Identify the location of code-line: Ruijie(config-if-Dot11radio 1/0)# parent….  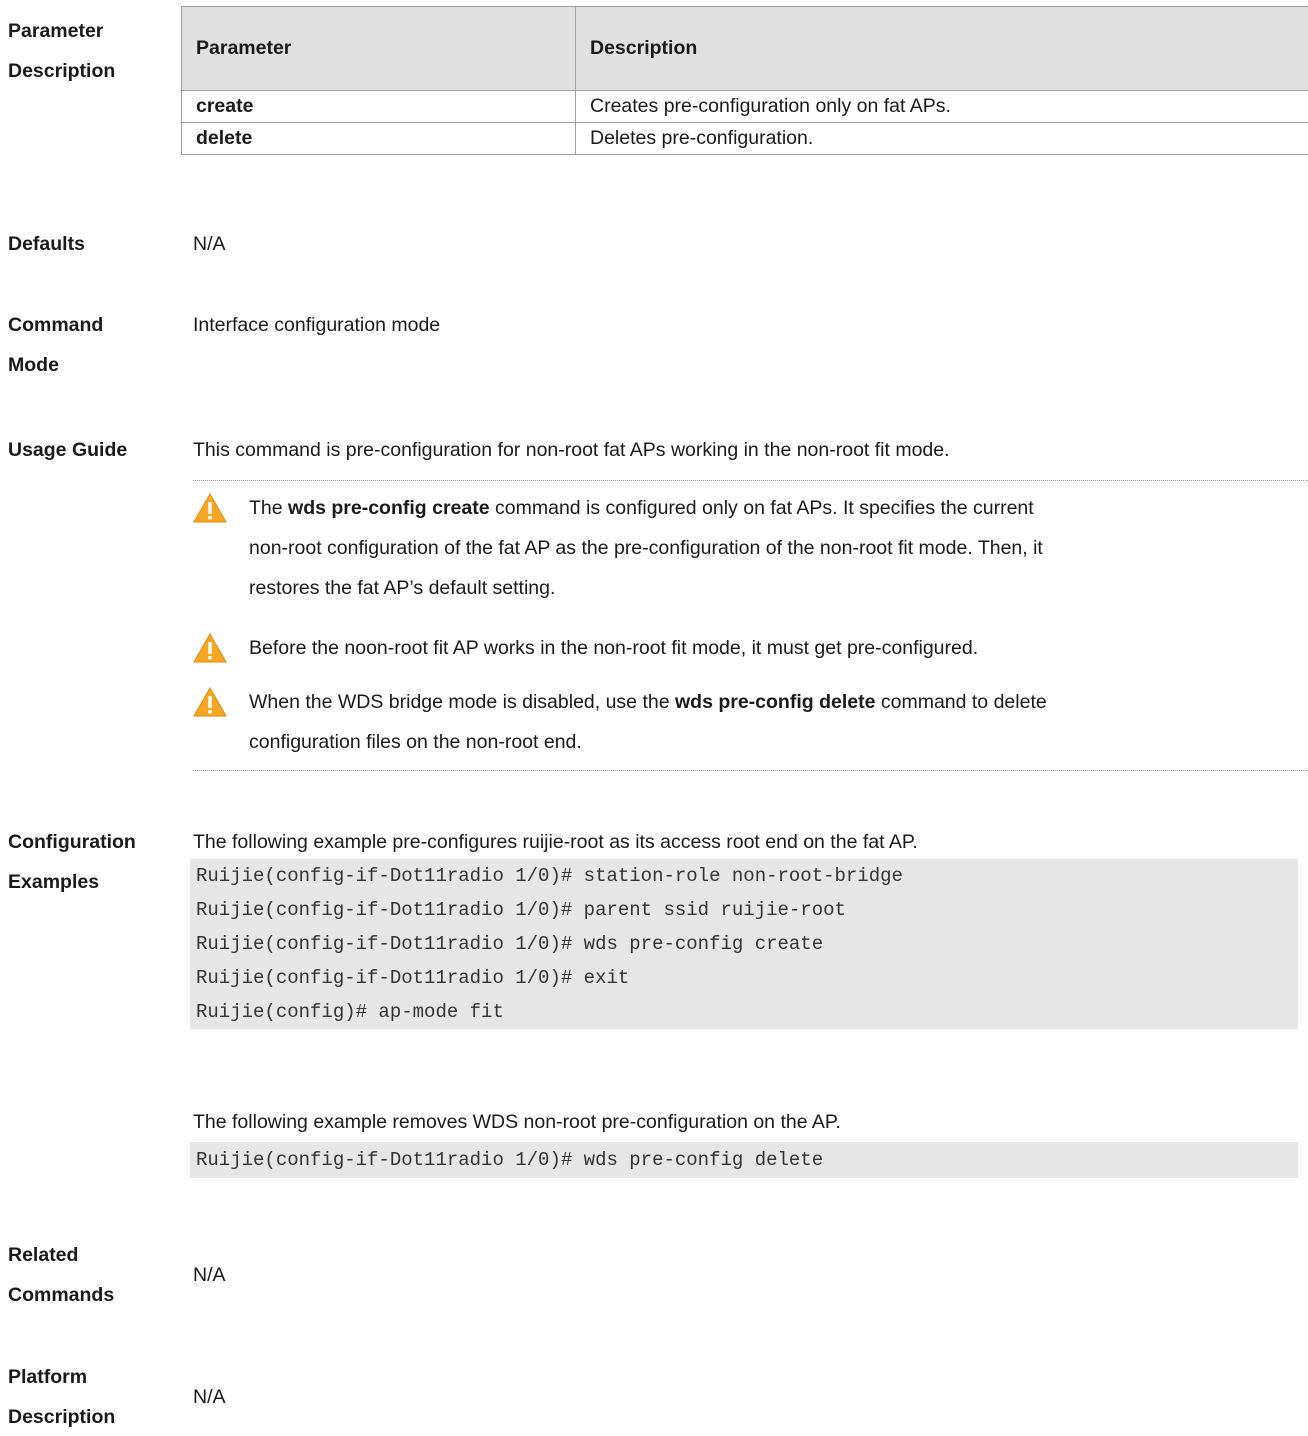
(744, 910).